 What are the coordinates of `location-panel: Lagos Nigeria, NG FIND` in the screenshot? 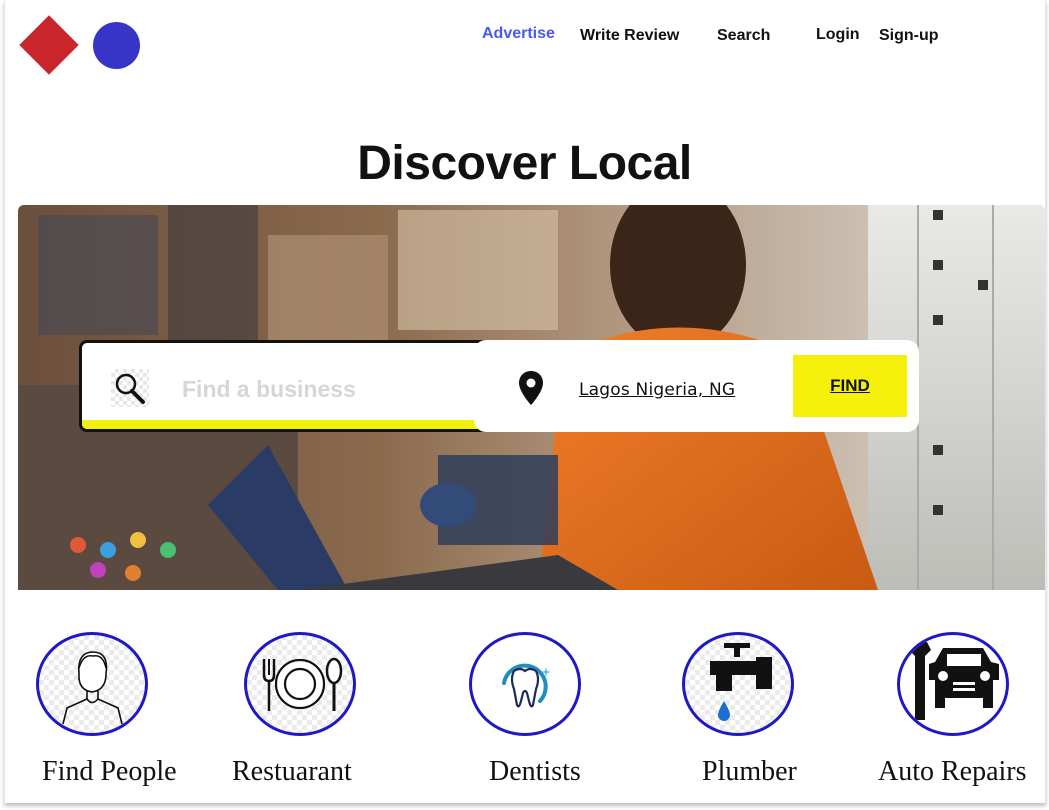 It's located at (696, 386).